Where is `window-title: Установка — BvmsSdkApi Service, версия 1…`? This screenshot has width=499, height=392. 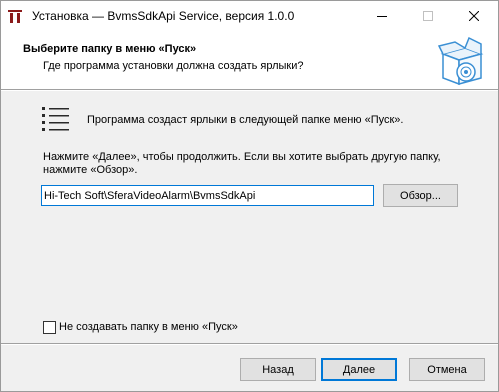 window-title: Установка — BvmsSdkApi Service, версия 1… is located at coordinates (163, 16).